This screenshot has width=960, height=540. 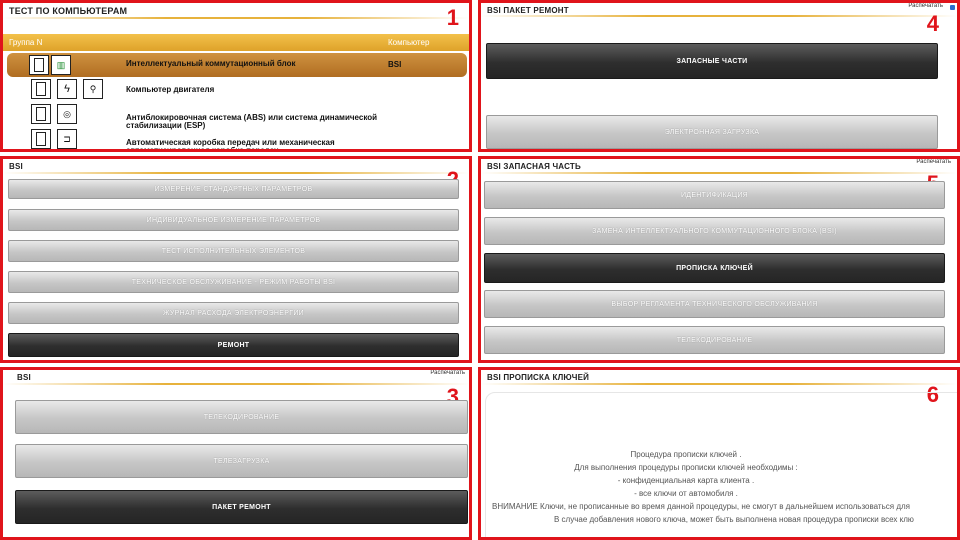 What do you see at coordinates (409, 42) in the screenshot?
I see `column-header-computer: Компьютер` at bounding box center [409, 42].